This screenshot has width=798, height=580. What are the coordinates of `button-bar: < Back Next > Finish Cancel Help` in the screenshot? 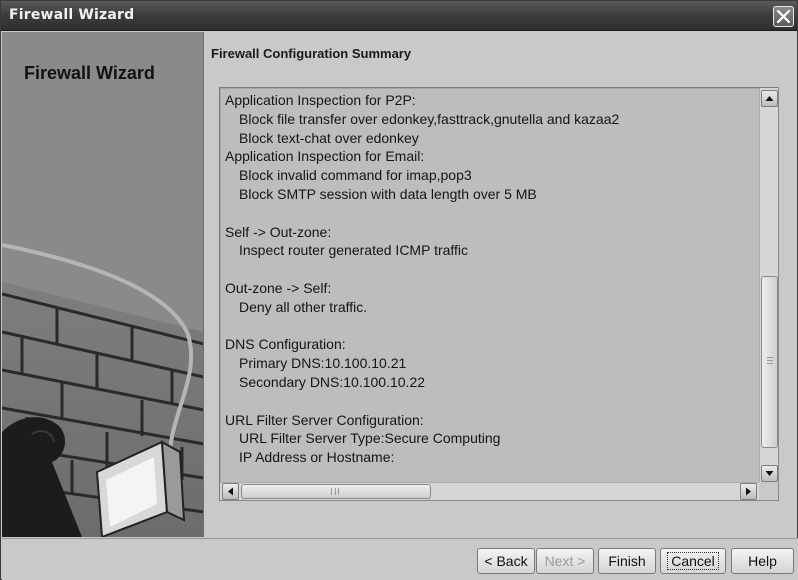 It's located at (400, 559).